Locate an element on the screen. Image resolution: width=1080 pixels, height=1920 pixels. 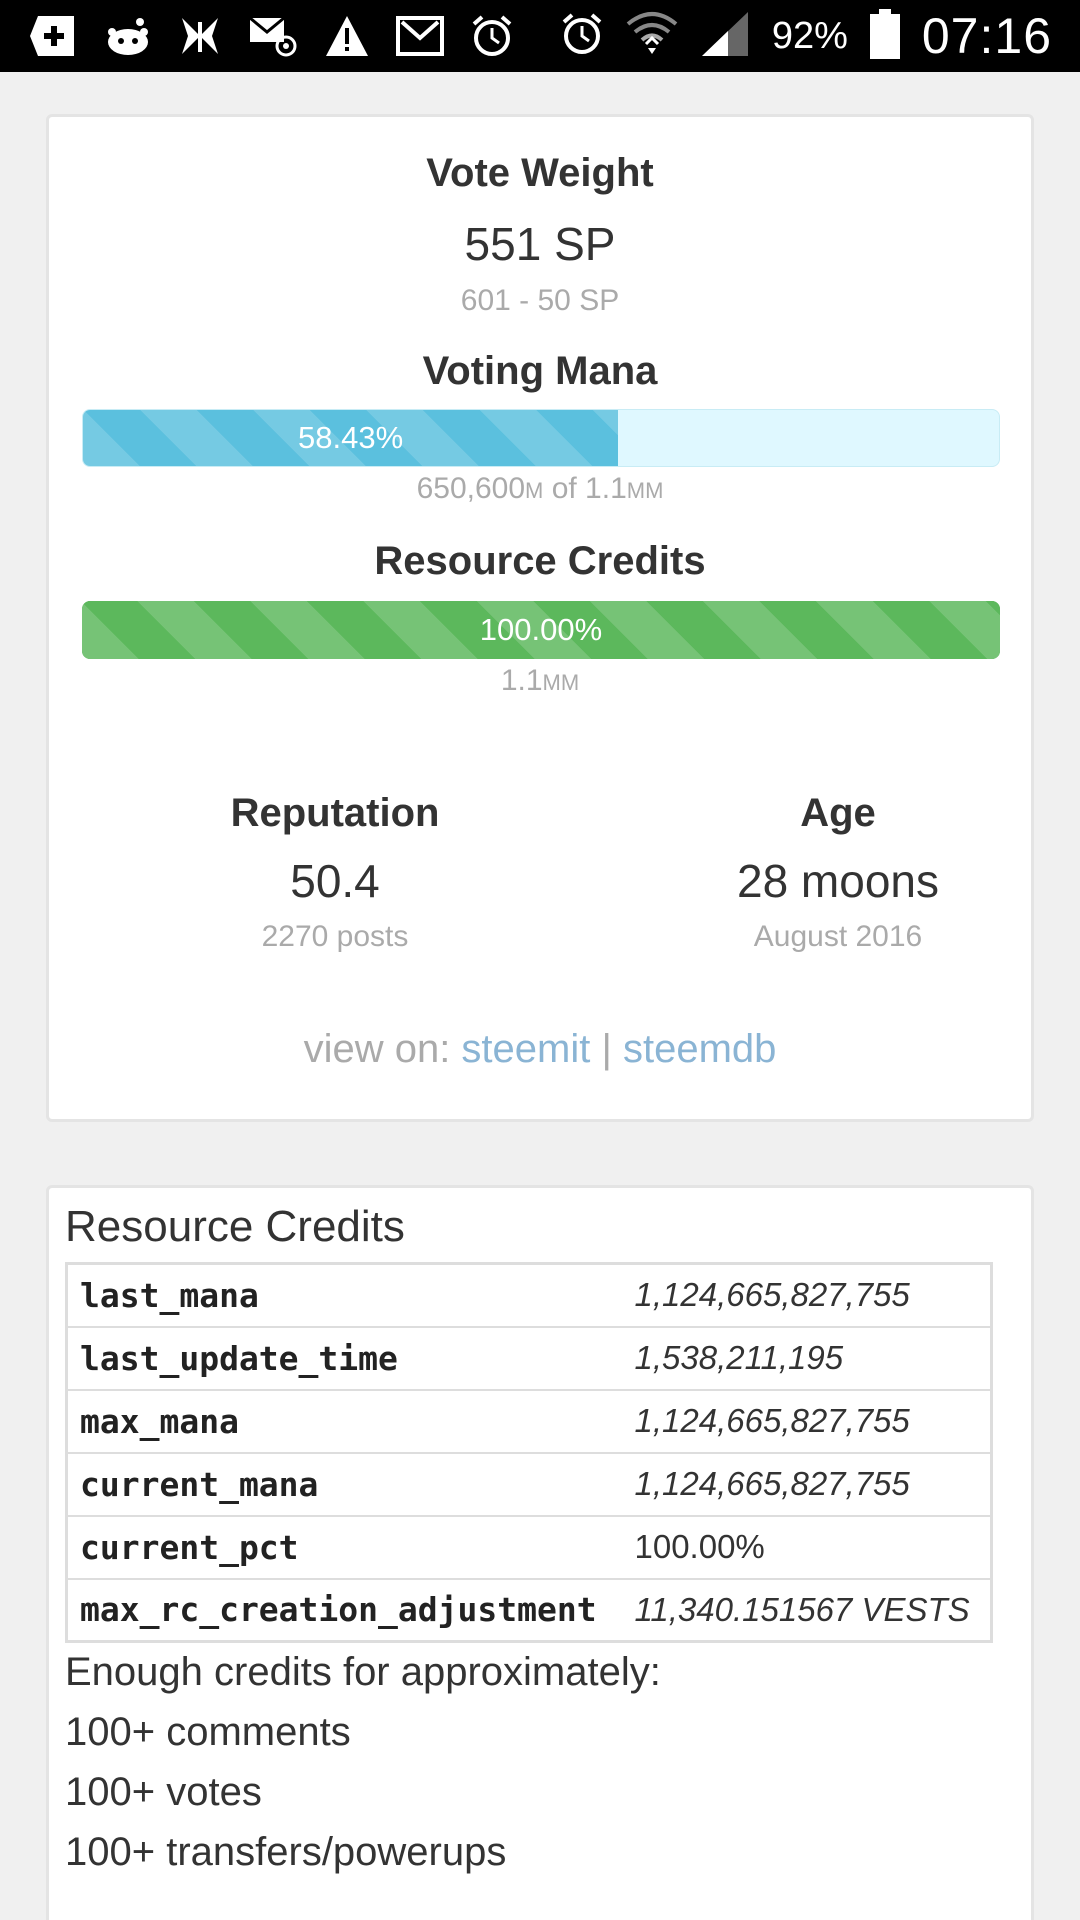
gmail-icon is located at coordinates (420, 36).